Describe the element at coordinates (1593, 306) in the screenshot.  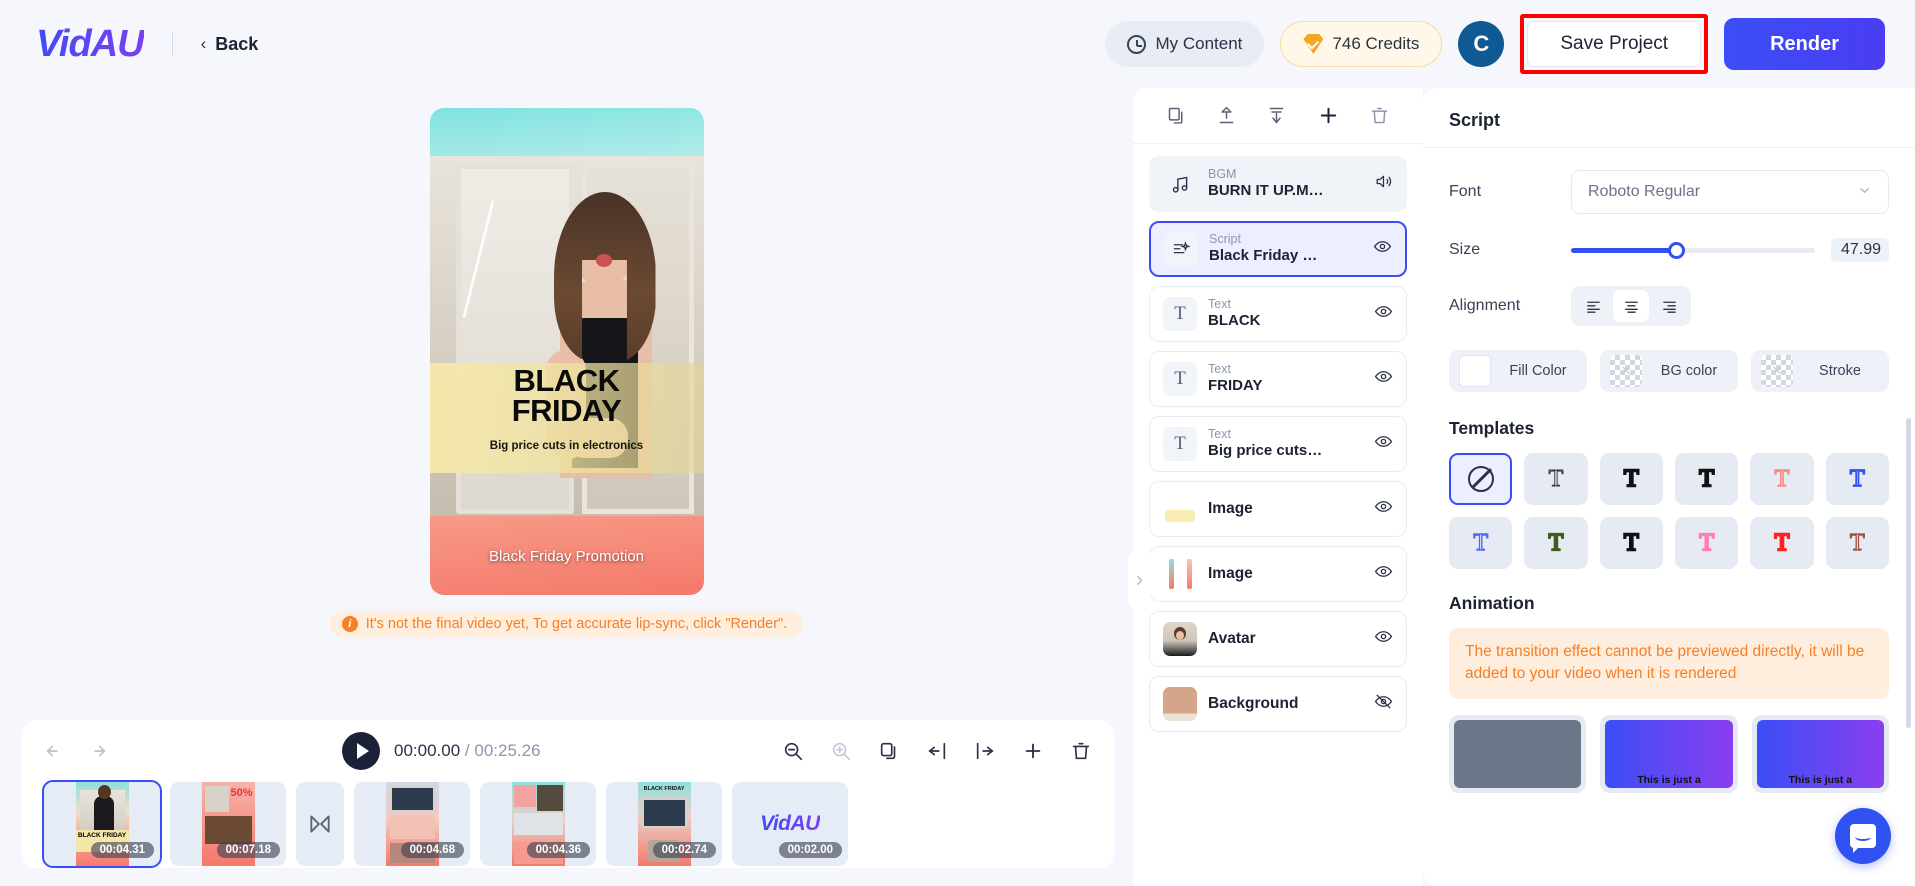
I see `align-left-button` at that location.